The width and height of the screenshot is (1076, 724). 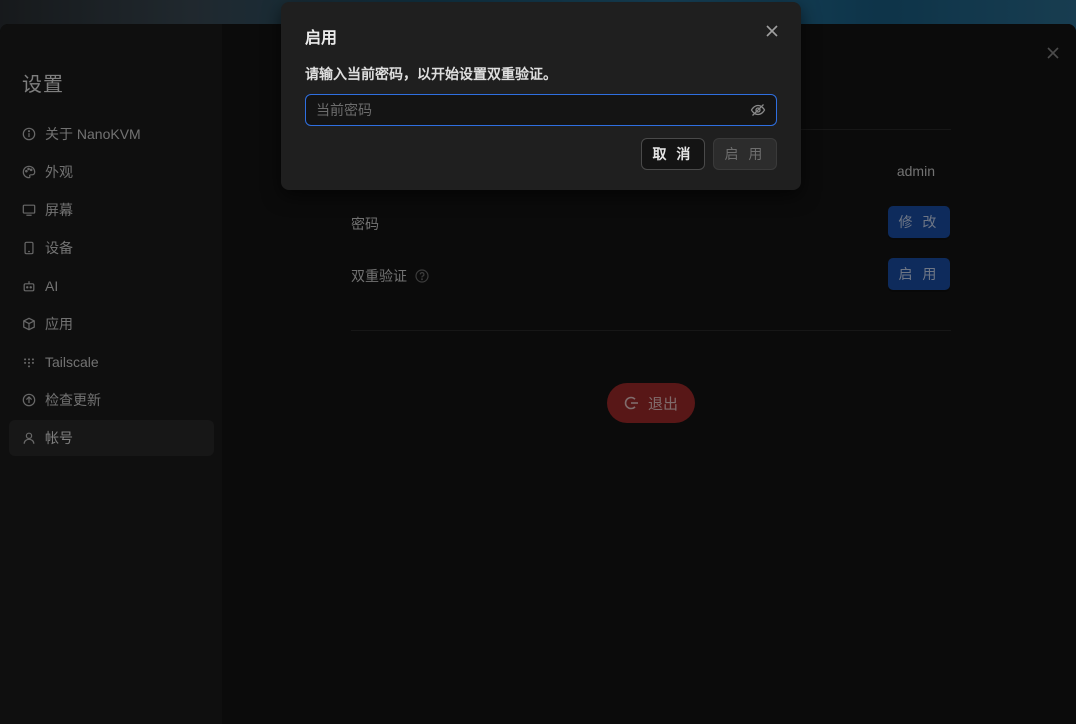 What do you see at coordinates (745, 154) in the screenshot?
I see `enable-button: 启 用` at bounding box center [745, 154].